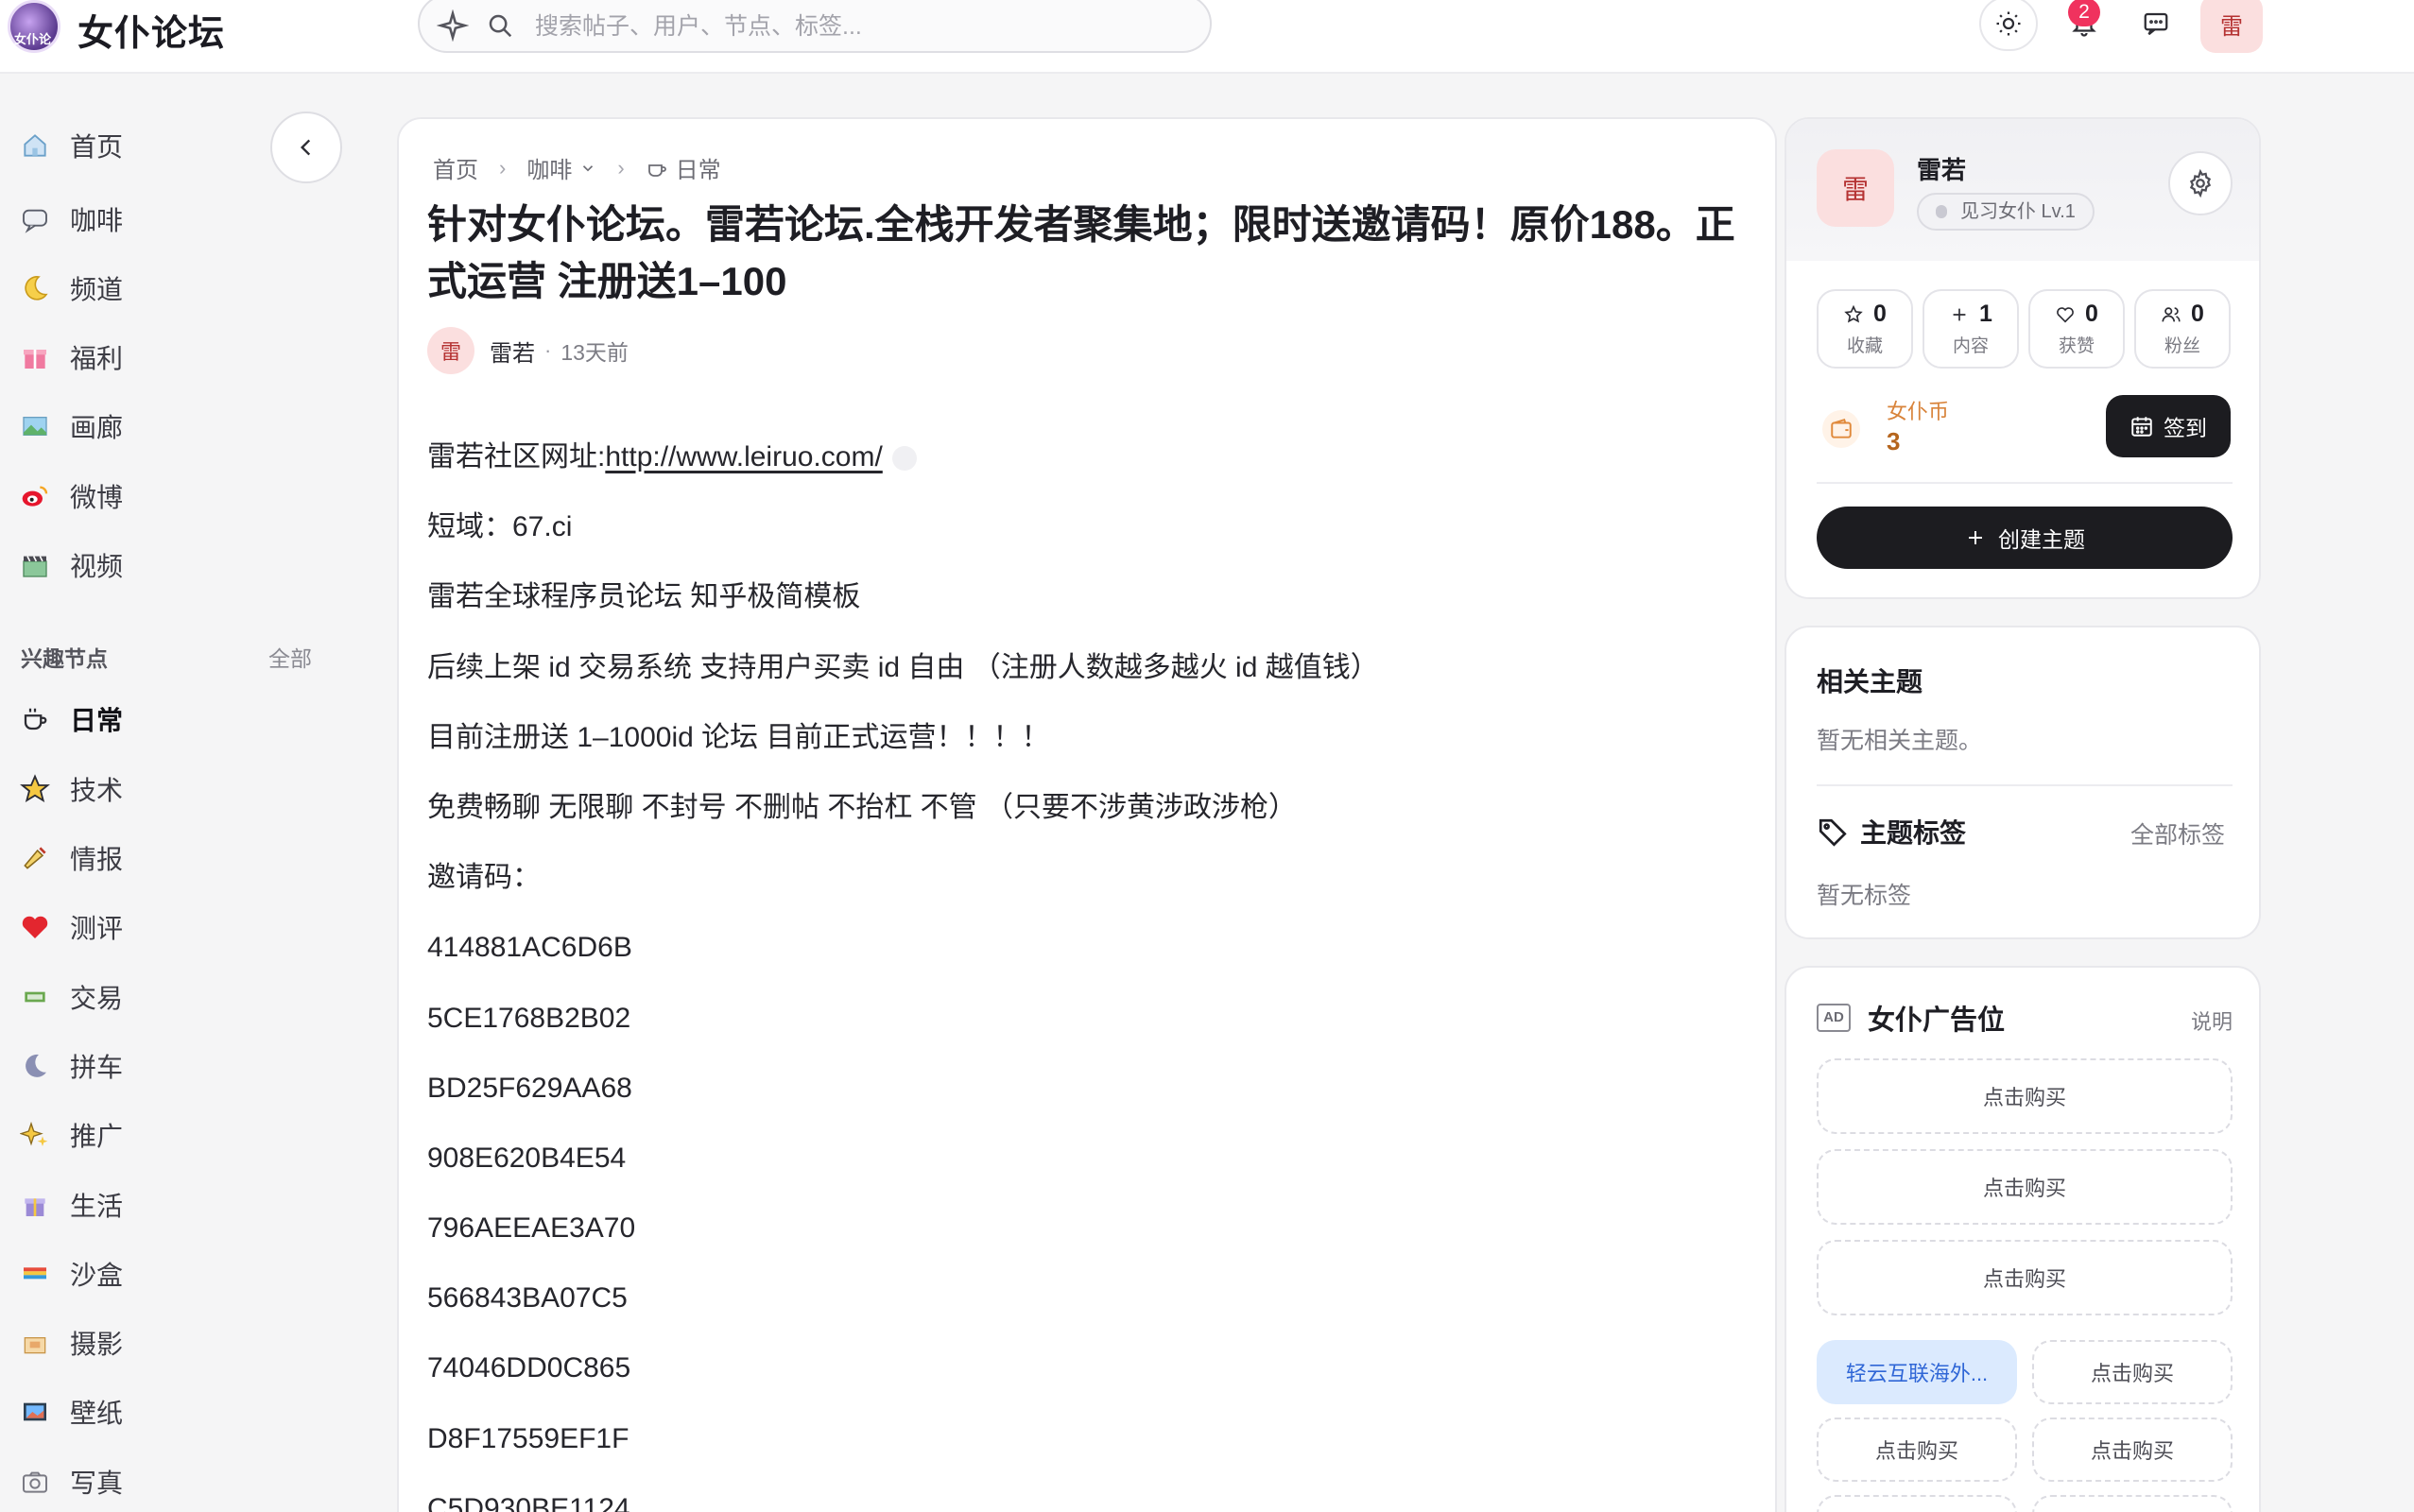  What do you see at coordinates (698, 167) in the screenshot?
I see `breadcrumb-node: 日常` at bounding box center [698, 167].